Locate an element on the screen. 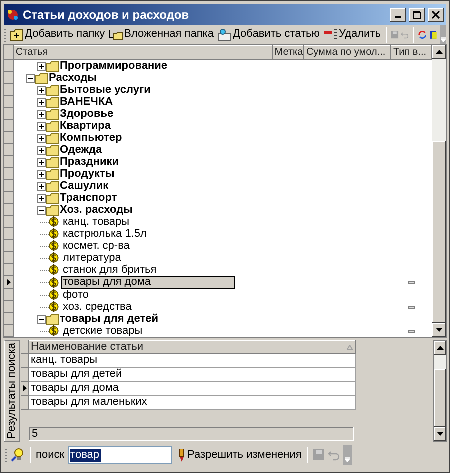 The width and height of the screenshot is (450, 473). column-header: Статья is located at coordinates (143, 52).